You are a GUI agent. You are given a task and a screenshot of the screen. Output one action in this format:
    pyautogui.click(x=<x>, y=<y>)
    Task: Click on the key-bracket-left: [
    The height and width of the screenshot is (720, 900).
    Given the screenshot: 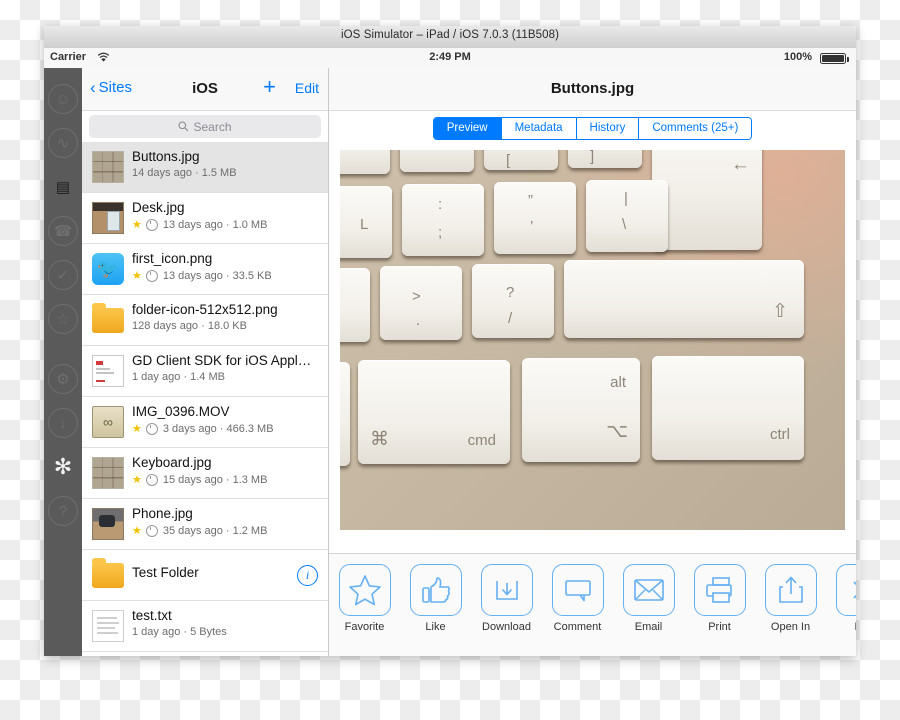 What is the action you would take?
    pyautogui.click(x=521, y=160)
    